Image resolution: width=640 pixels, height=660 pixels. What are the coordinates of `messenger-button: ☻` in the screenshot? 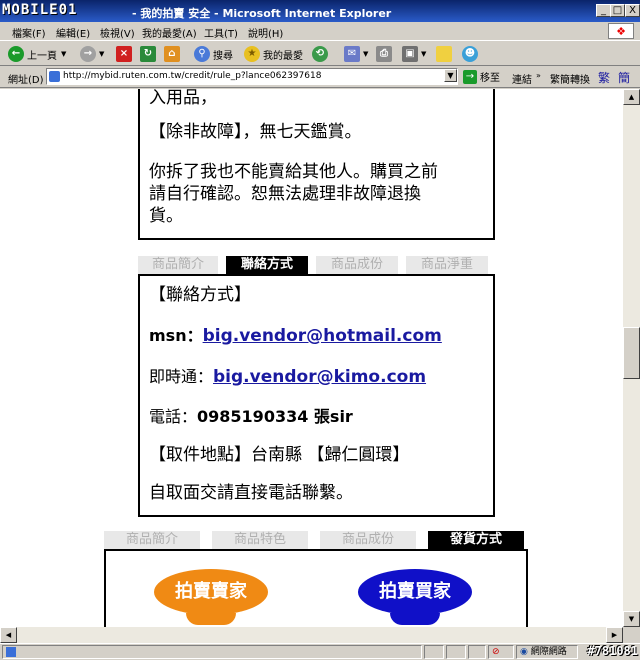 It's located at (471, 54).